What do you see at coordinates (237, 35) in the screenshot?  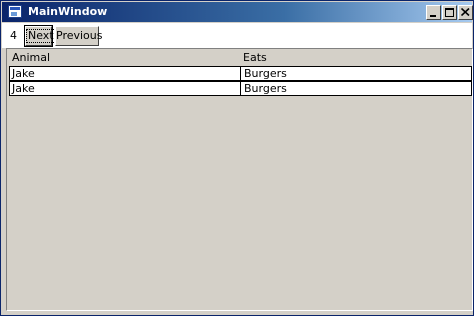 I see `toolbar: 4 Next Previous` at bounding box center [237, 35].